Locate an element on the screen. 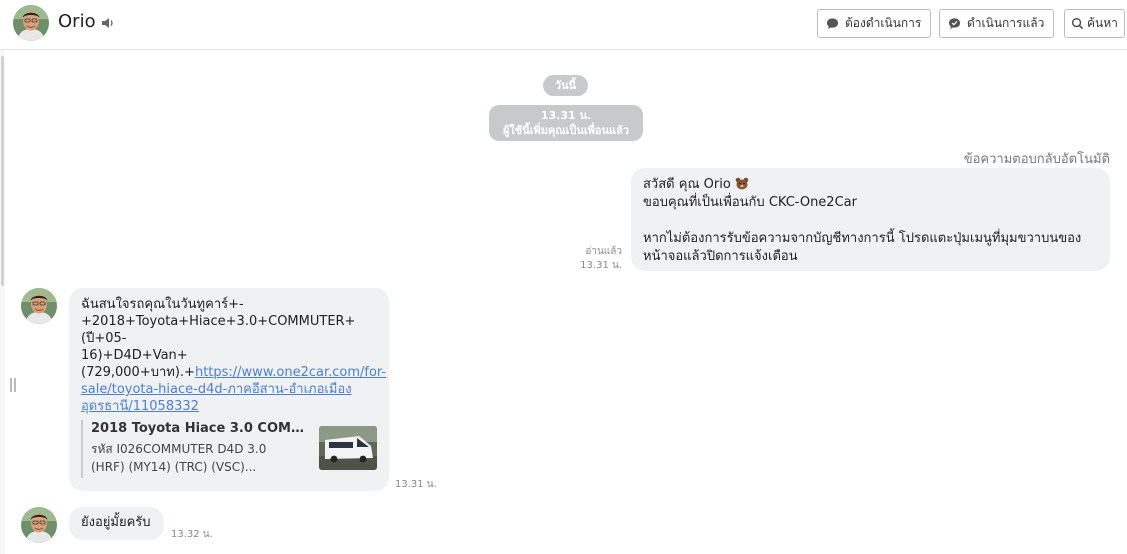  incoming-text-line: +2018+Toyota+Hiace+3.0+COMMUTER+(ปี+05- is located at coordinates (218, 330).